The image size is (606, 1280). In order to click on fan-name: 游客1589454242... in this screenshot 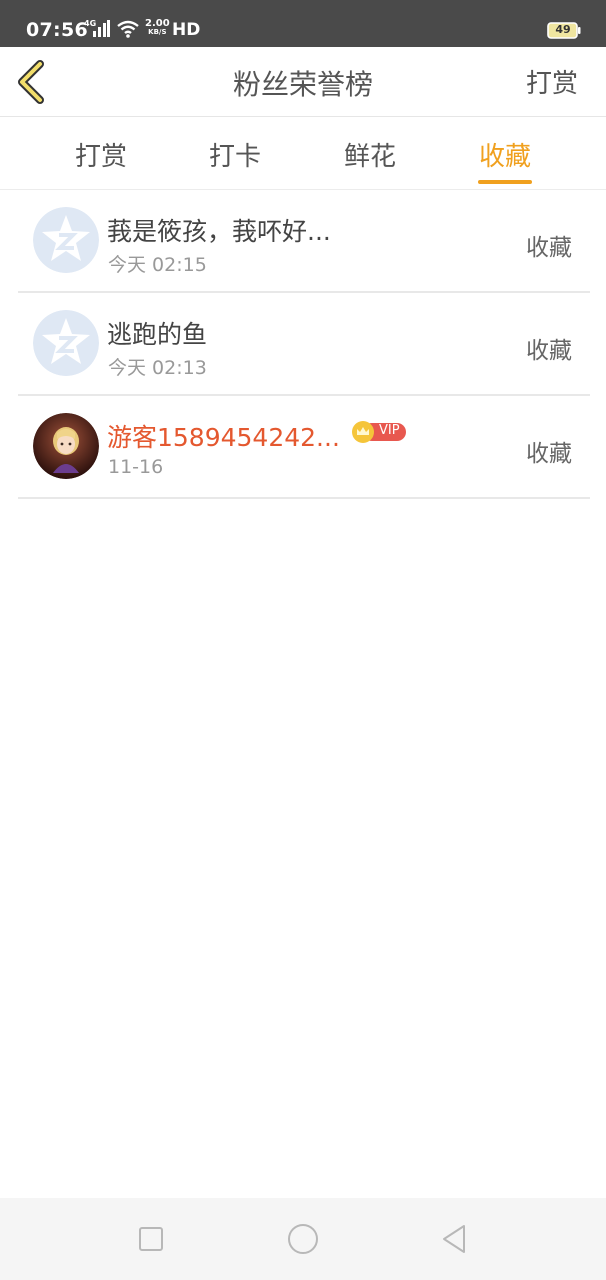, I will do `click(223, 437)`.